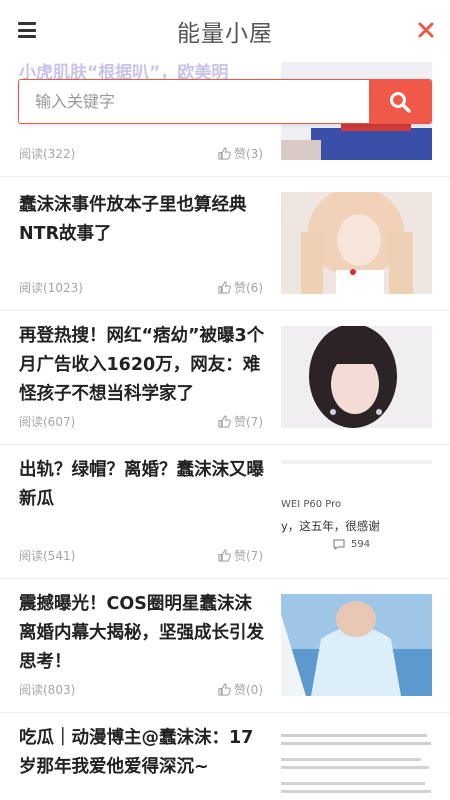 This screenshot has height=800, width=450. What do you see at coordinates (426, 30) in the screenshot?
I see `close-icon` at bounding box center [426, 30].